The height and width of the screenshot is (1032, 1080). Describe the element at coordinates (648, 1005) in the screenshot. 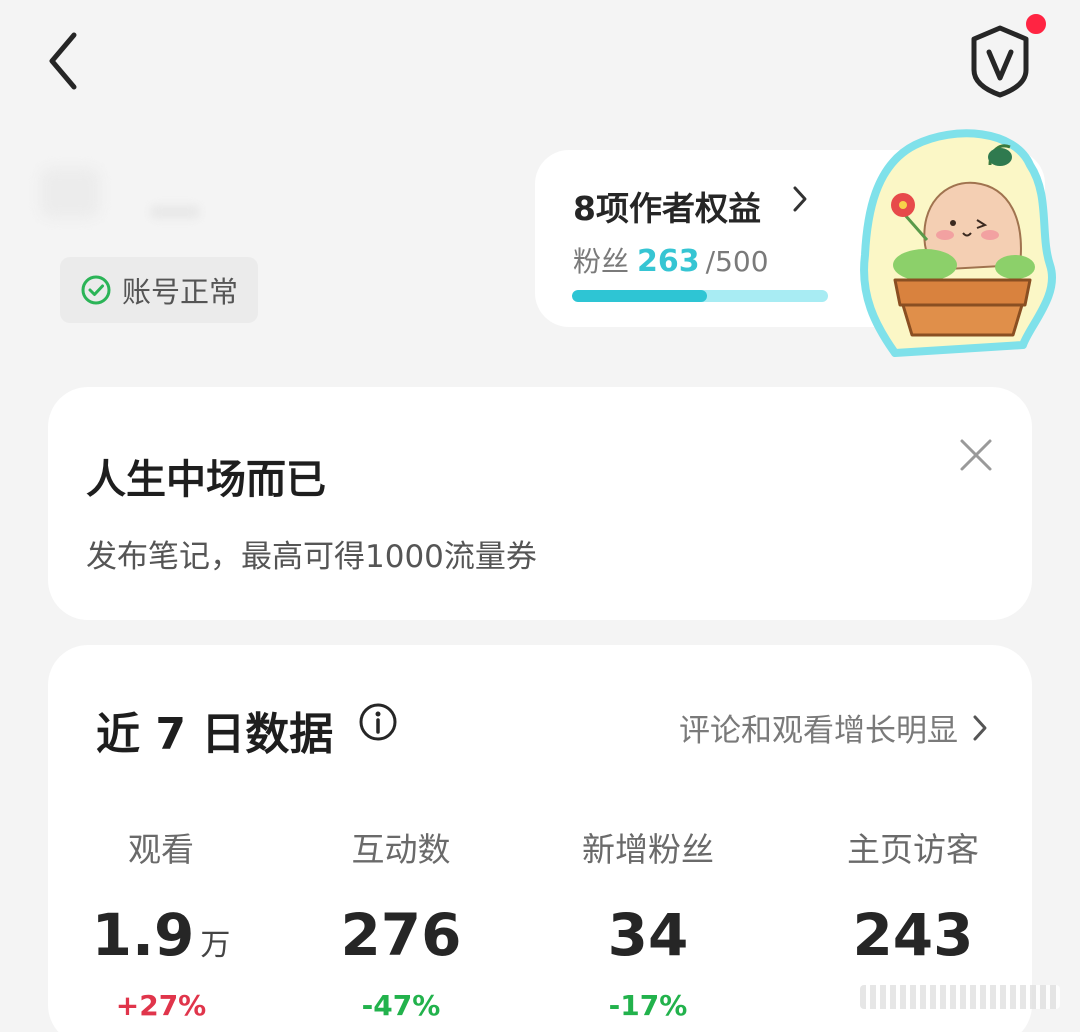

I see `metric-change: -17%` at that location.